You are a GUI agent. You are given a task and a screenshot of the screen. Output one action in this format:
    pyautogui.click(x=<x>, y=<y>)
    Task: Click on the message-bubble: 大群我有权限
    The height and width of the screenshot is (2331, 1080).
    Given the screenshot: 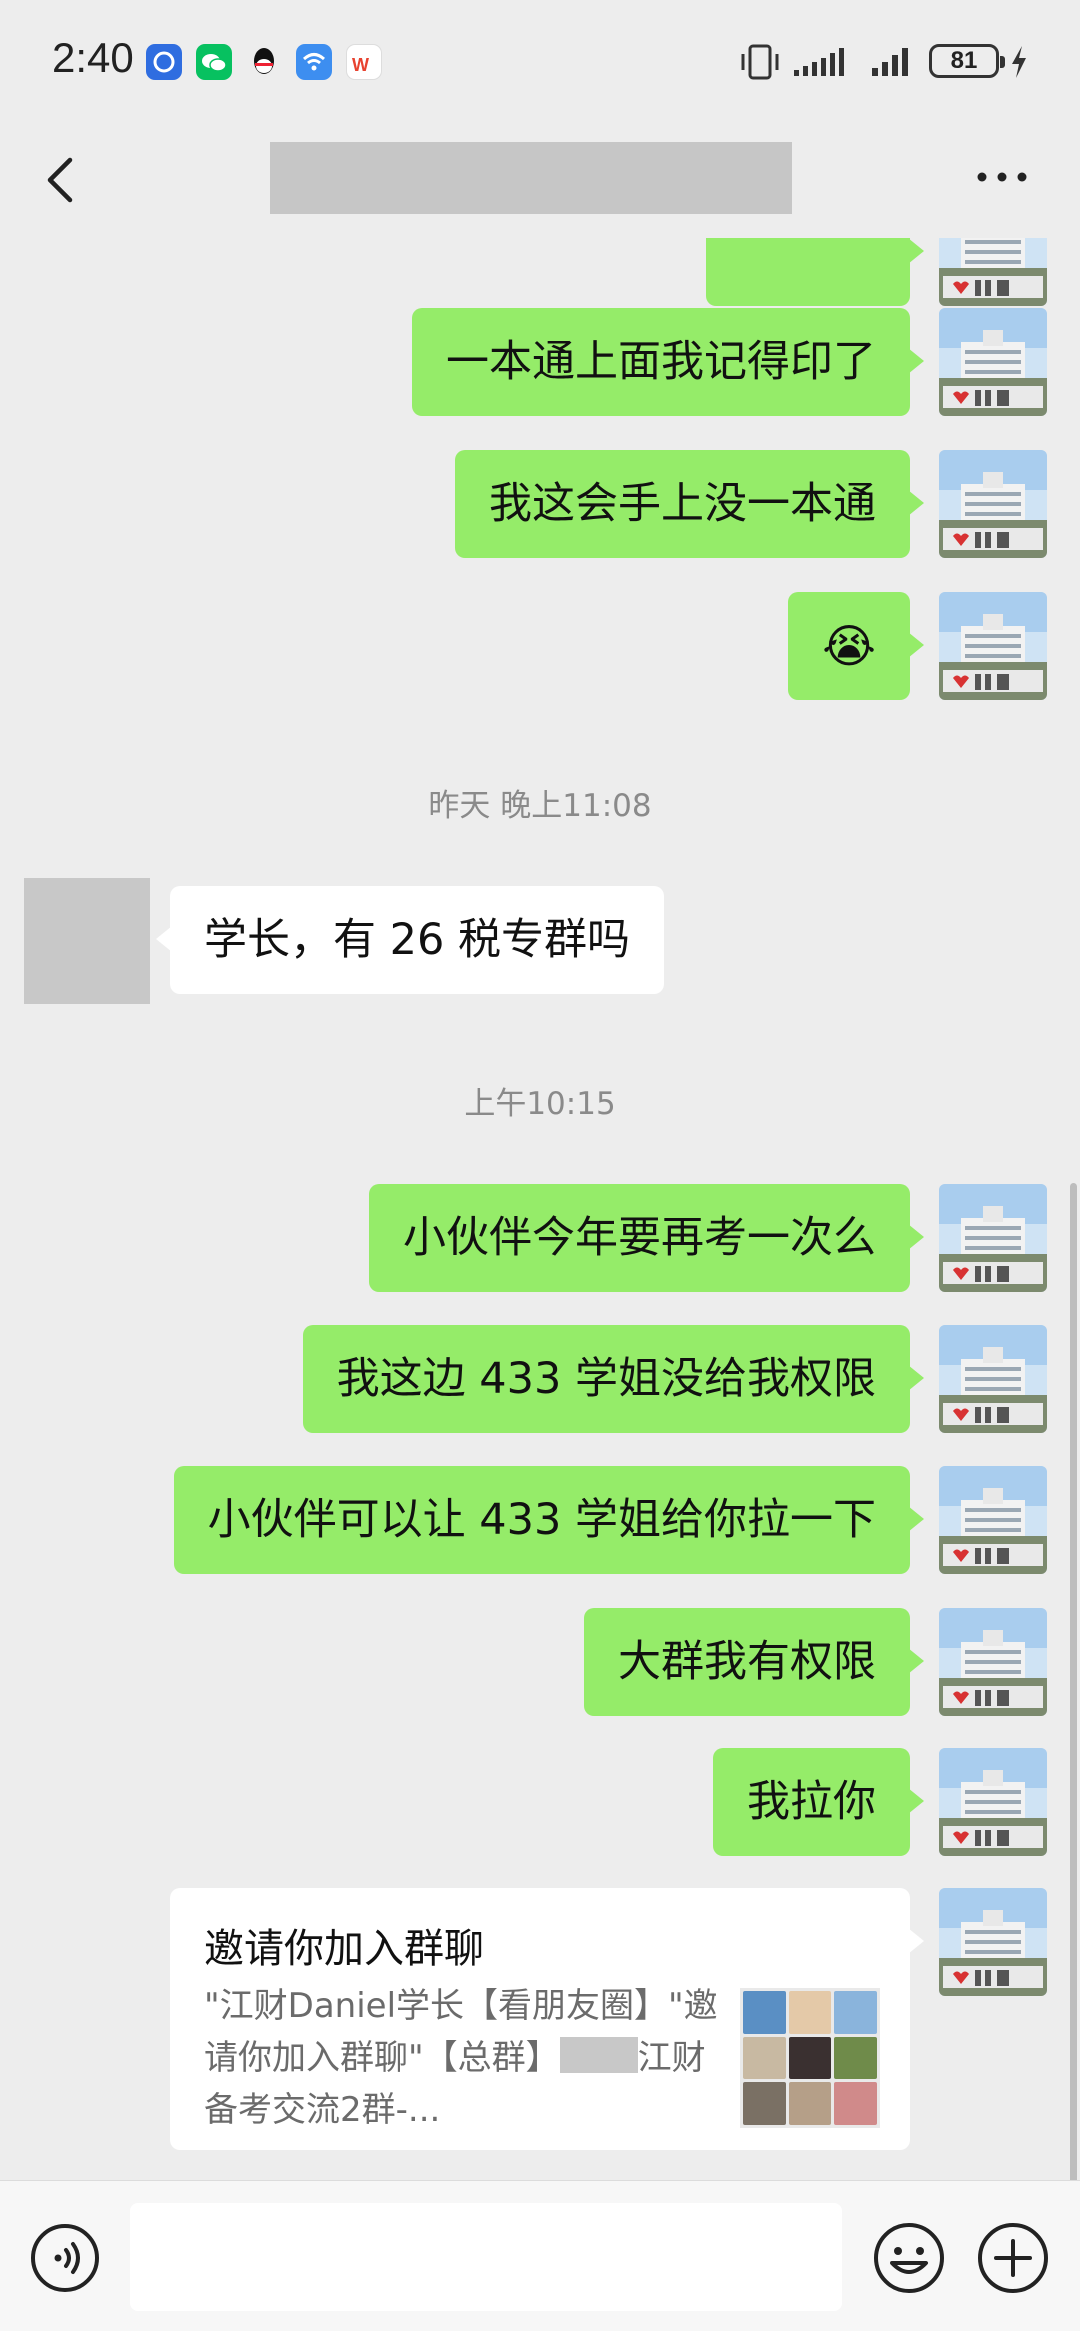 What is the action you would take?
    pyautogui.click(x=754, y=1662)
    